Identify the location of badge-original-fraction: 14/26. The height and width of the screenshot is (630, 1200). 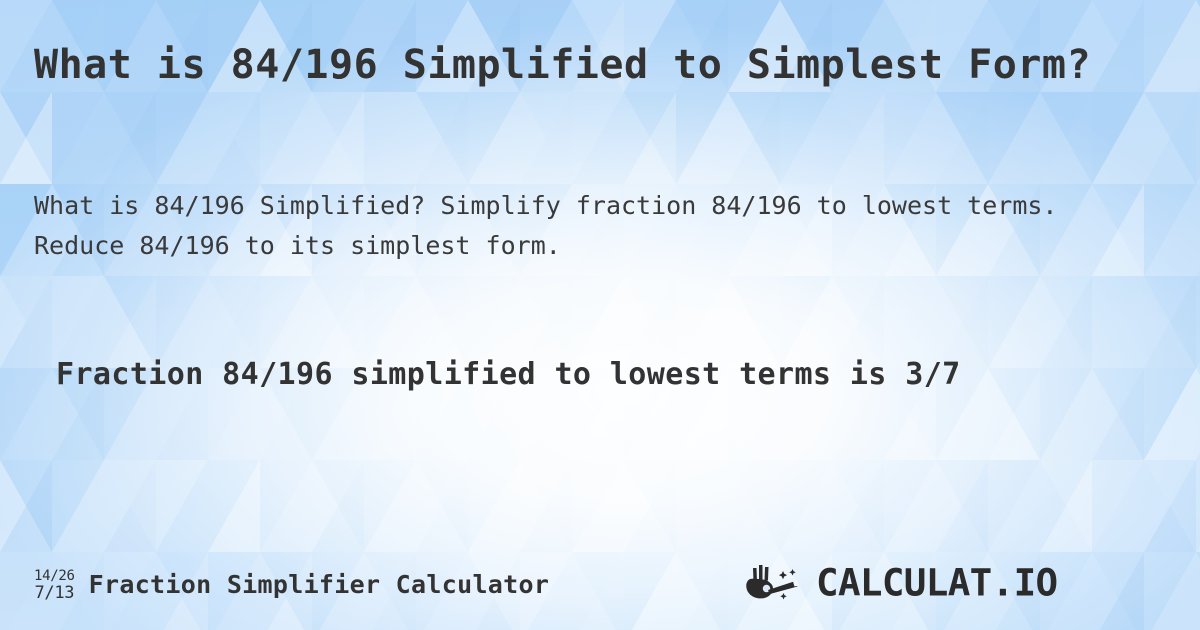
(54, 575).